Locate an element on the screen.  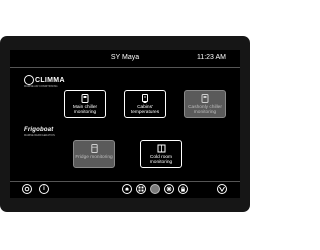
alarm-icon is located at coordinates (127, 189).